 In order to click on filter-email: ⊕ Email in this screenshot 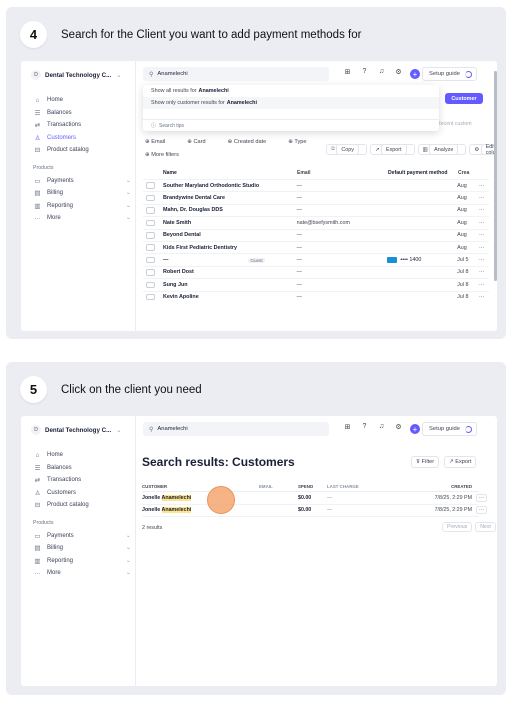, I will do `click(160, 142)`.